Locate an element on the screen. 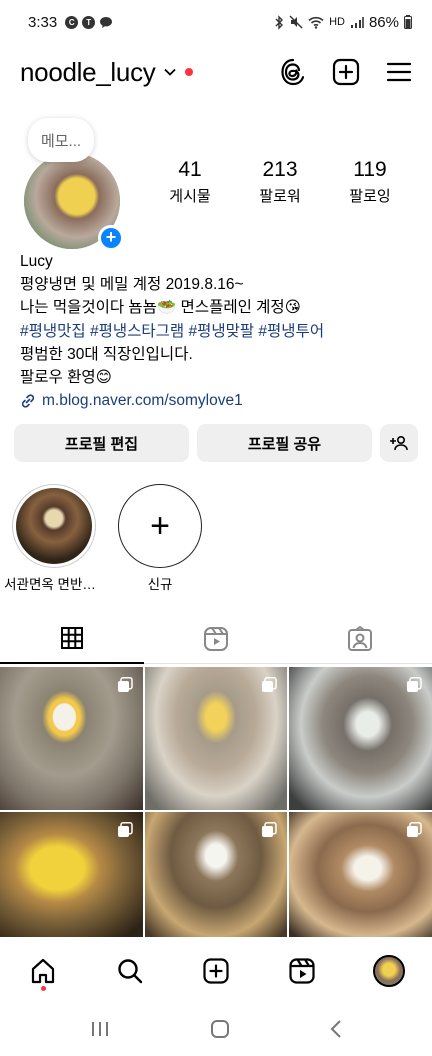  profile-actions: 프로필 편집 프로필 공유 is located at coordinates (216, 443).